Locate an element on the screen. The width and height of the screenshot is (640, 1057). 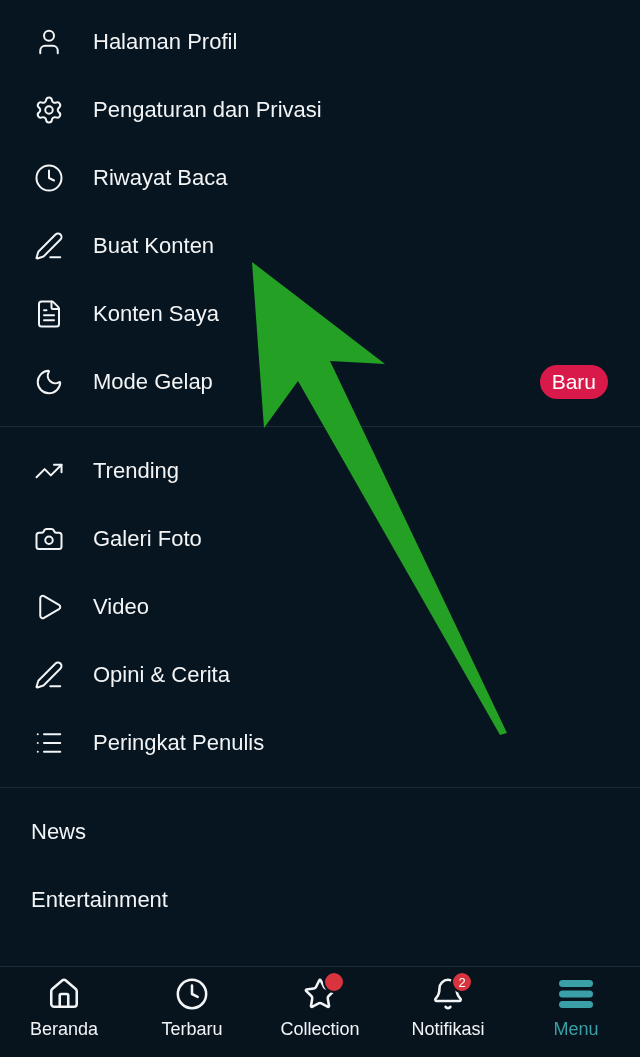
menu-item: Buat Konten is located at coordinates (154, 246).